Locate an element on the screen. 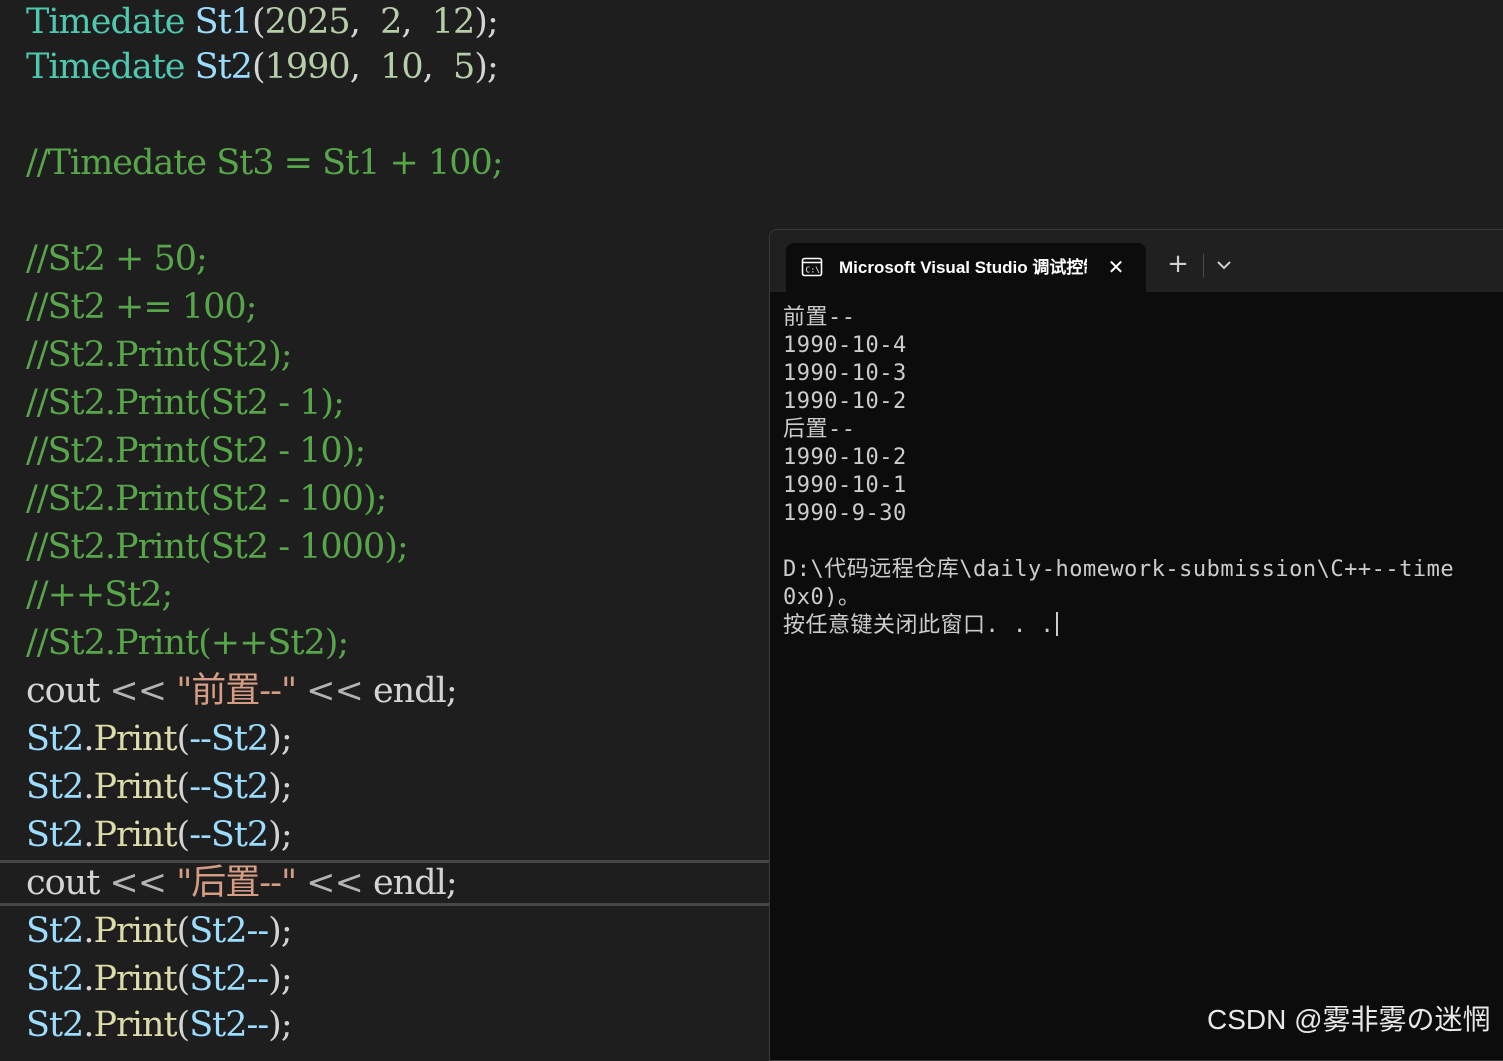  number-token: 12 is located at coordinates (453, 22).